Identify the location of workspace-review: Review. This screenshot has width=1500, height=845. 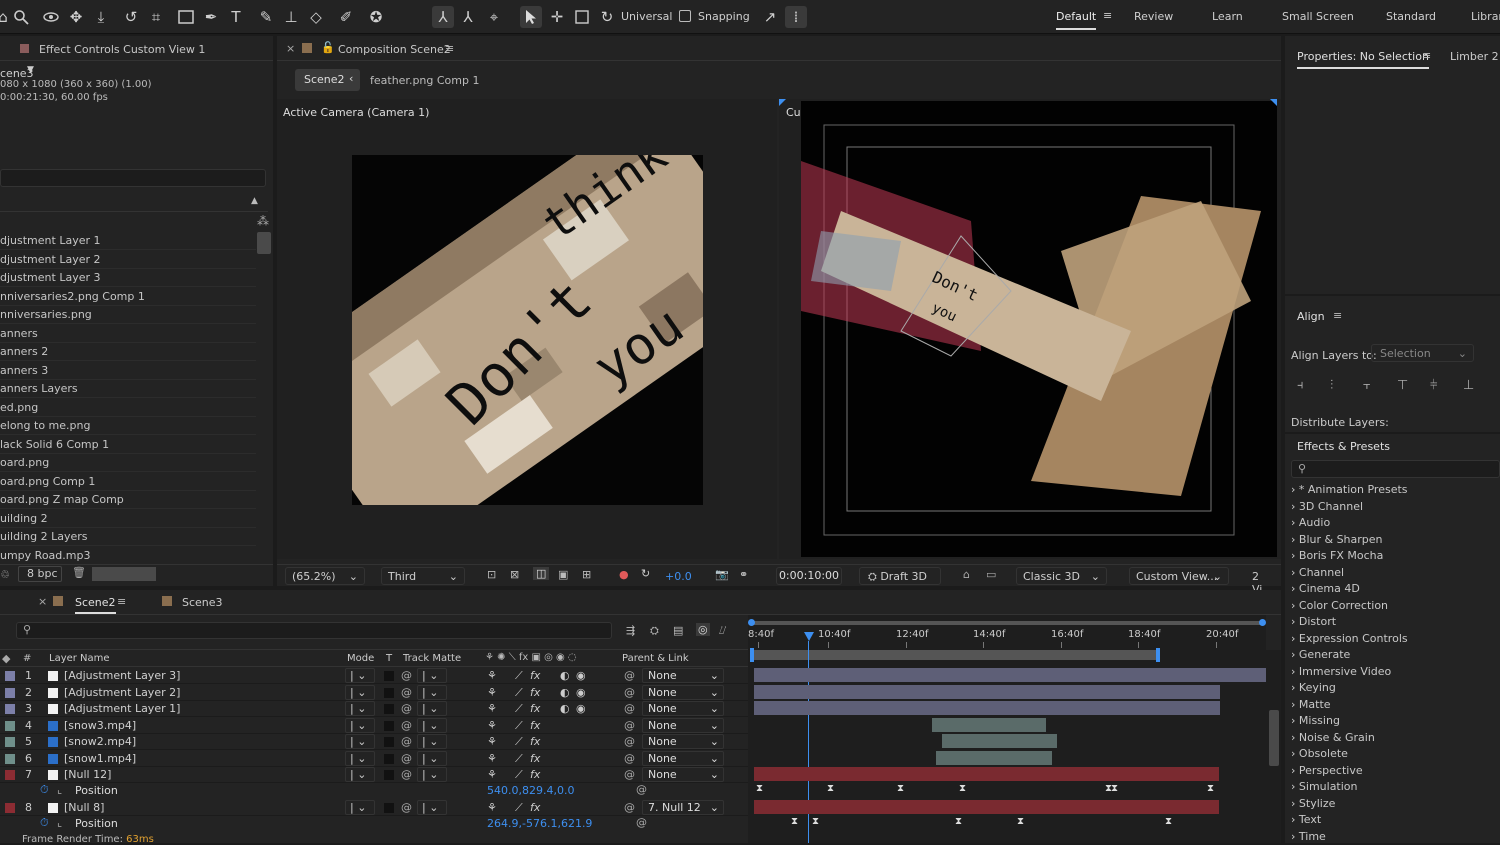
(1153, 16).